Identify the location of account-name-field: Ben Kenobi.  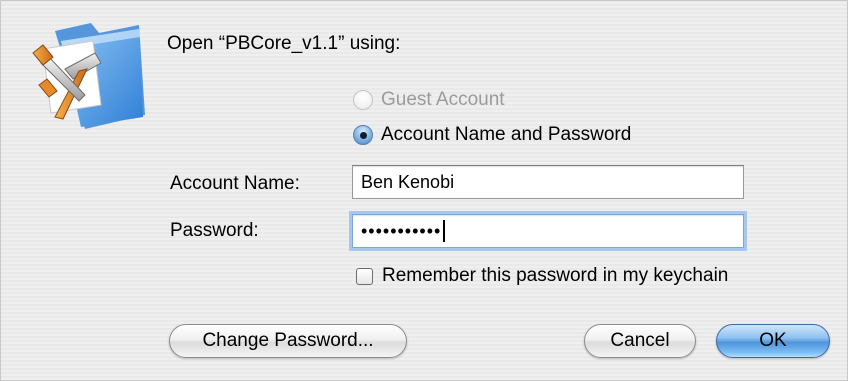
(548, 182).